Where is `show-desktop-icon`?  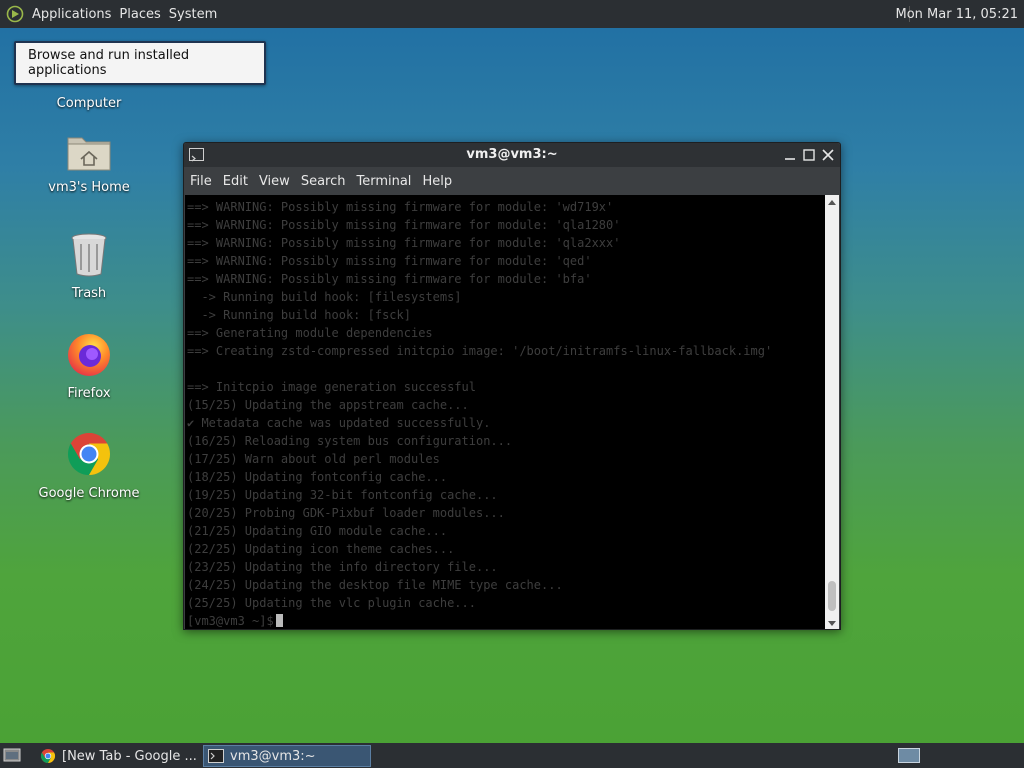 show-desktop-icon is located at coordinates (12, 755).